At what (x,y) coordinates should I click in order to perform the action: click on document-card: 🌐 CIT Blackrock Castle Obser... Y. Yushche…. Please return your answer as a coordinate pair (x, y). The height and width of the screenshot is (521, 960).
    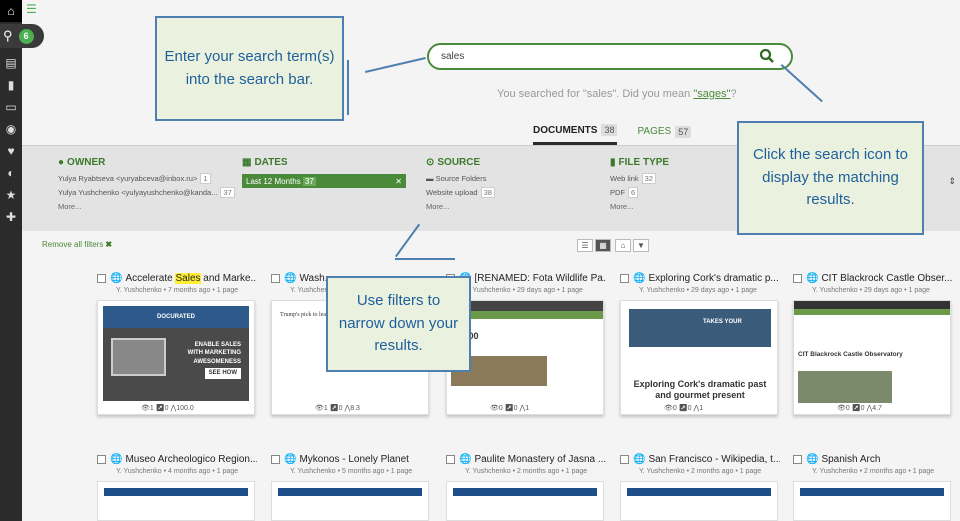
    Looking at the image, I should click on (873, 343).